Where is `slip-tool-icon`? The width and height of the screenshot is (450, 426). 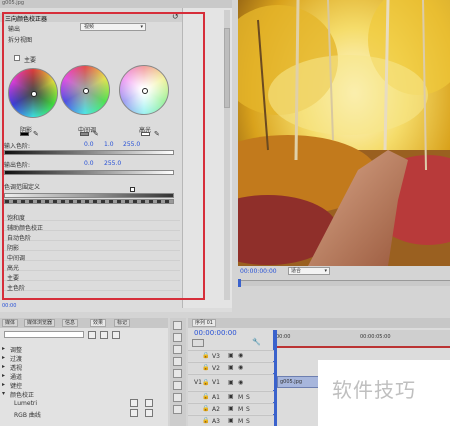 slip-tool-icon is located at coordinates (177, 385).